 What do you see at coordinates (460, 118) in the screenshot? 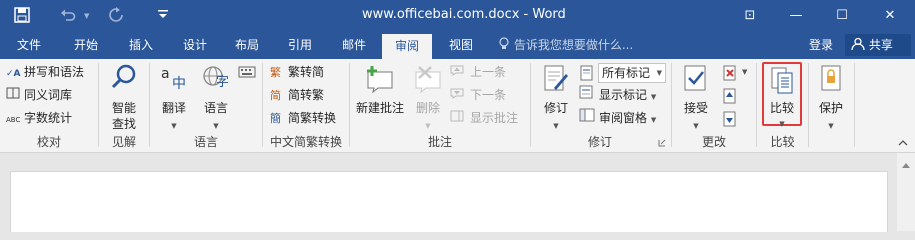
I see `show-comments-icon` at bounding box center [460, 118].